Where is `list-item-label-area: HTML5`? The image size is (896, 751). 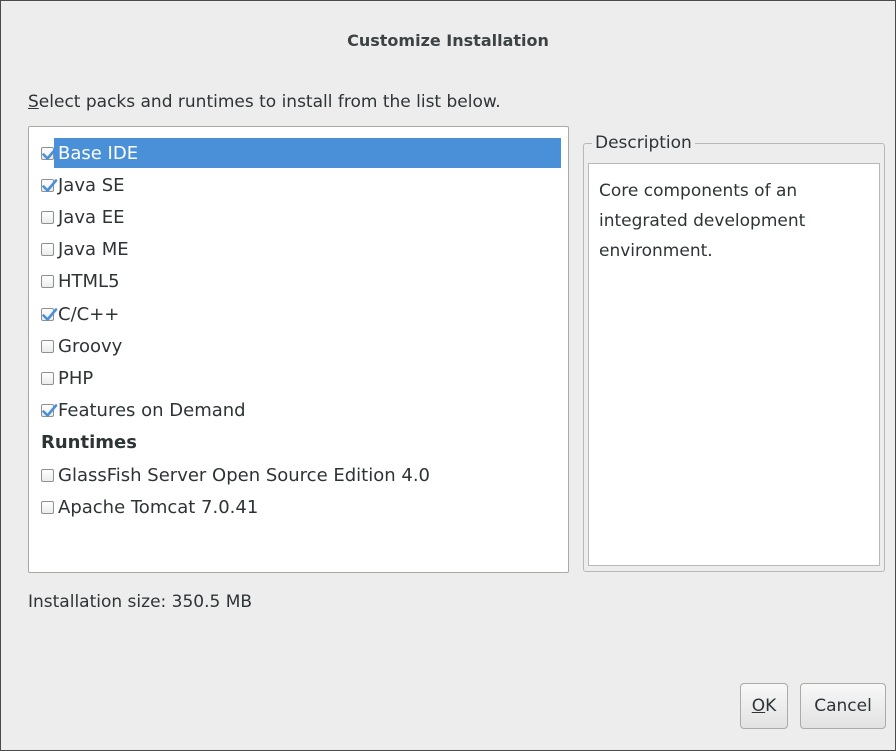 list-item-label-area: HTML5 is located at coordinates (90, 282).